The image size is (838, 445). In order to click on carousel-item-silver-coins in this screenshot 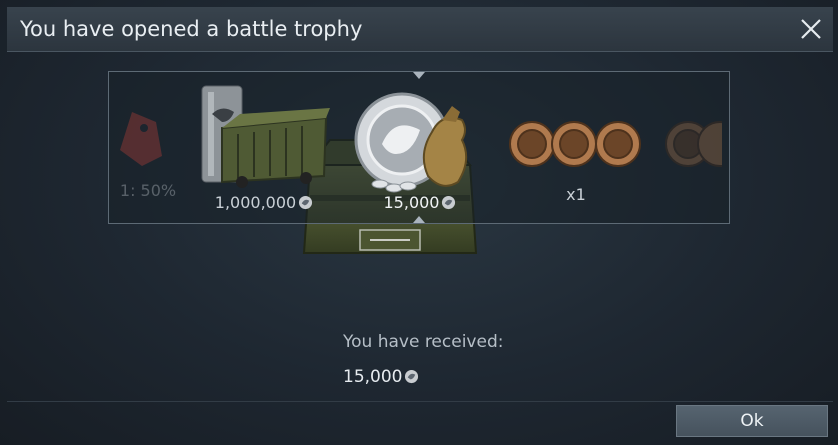, I will do `click(414, 141)`.